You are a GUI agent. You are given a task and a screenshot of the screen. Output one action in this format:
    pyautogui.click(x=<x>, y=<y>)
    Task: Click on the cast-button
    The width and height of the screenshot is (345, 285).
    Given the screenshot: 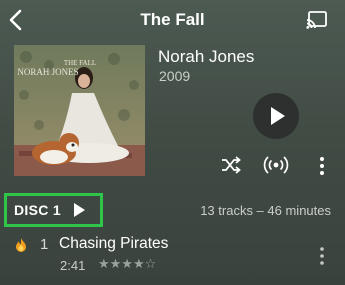 What is the action you would take?
    pyautogui.click(x=317, y=20)
    